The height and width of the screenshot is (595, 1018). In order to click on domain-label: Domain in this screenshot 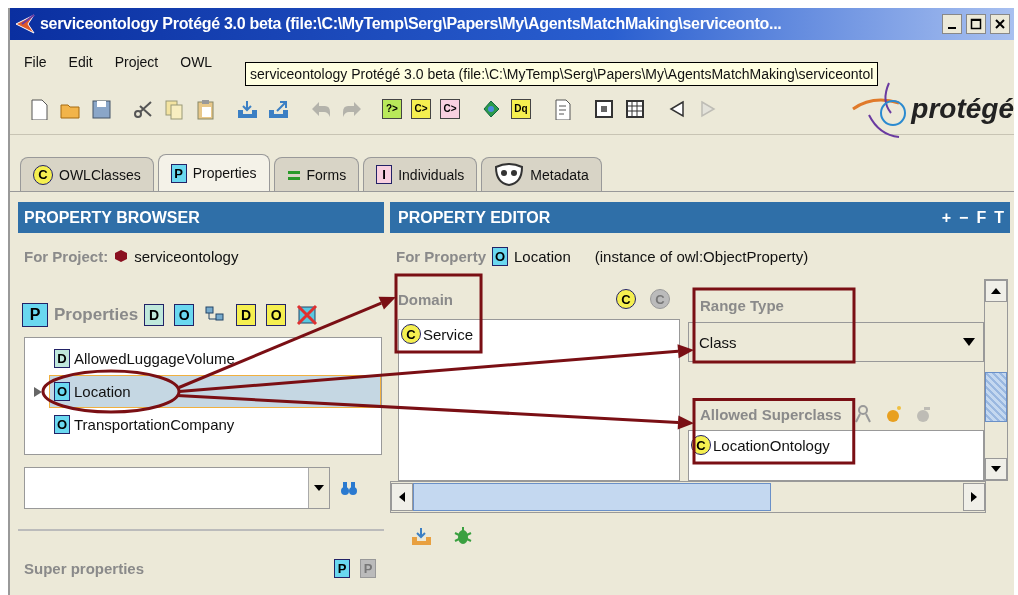, I will do `click(425, 299)`.